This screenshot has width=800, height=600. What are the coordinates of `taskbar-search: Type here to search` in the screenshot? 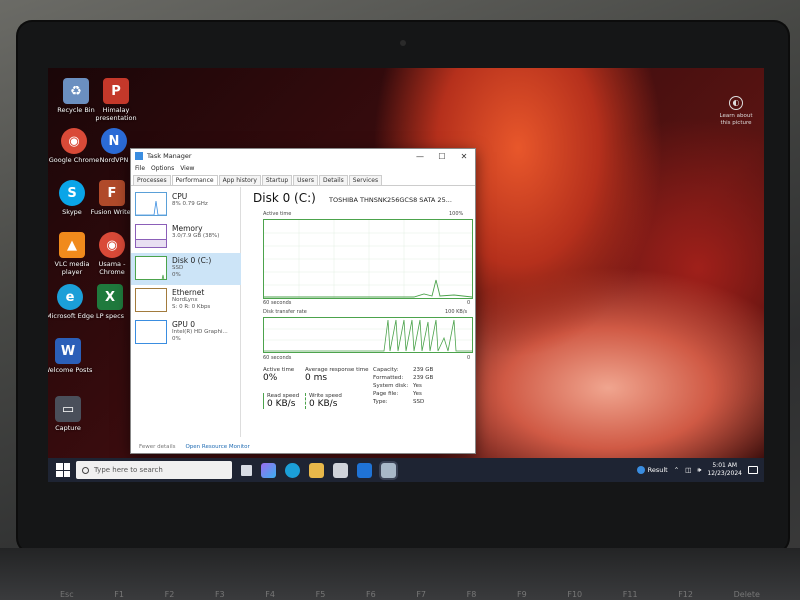 It's located at (154, 470).